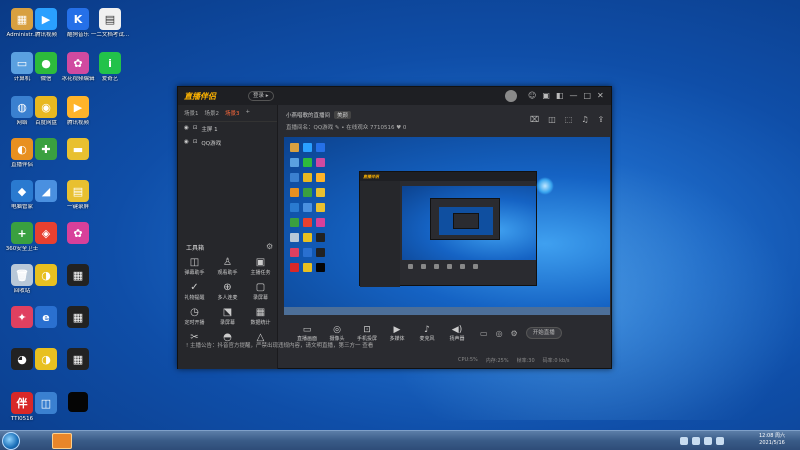  Describe the element at coordinates (191, 113) in the screenshot. I see `tab-scene-1: 场景1` at that location.